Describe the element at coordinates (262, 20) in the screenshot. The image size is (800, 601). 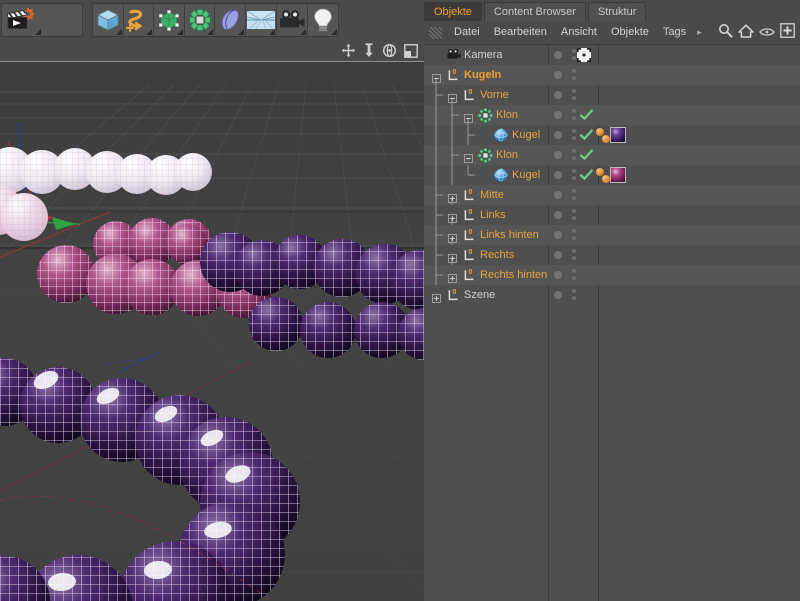
I see `environment-button` at that location.